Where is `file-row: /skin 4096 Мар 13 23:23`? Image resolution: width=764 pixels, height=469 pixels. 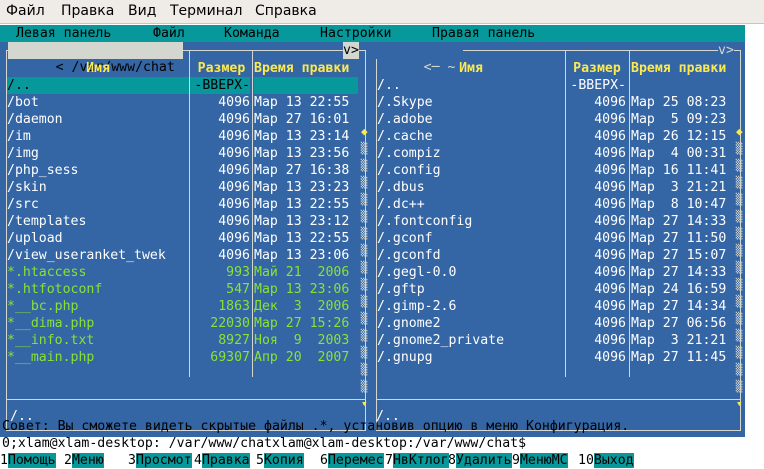 file-row: /skin 4096 Мар 13 23:23 is located at coordinates (185, 187).